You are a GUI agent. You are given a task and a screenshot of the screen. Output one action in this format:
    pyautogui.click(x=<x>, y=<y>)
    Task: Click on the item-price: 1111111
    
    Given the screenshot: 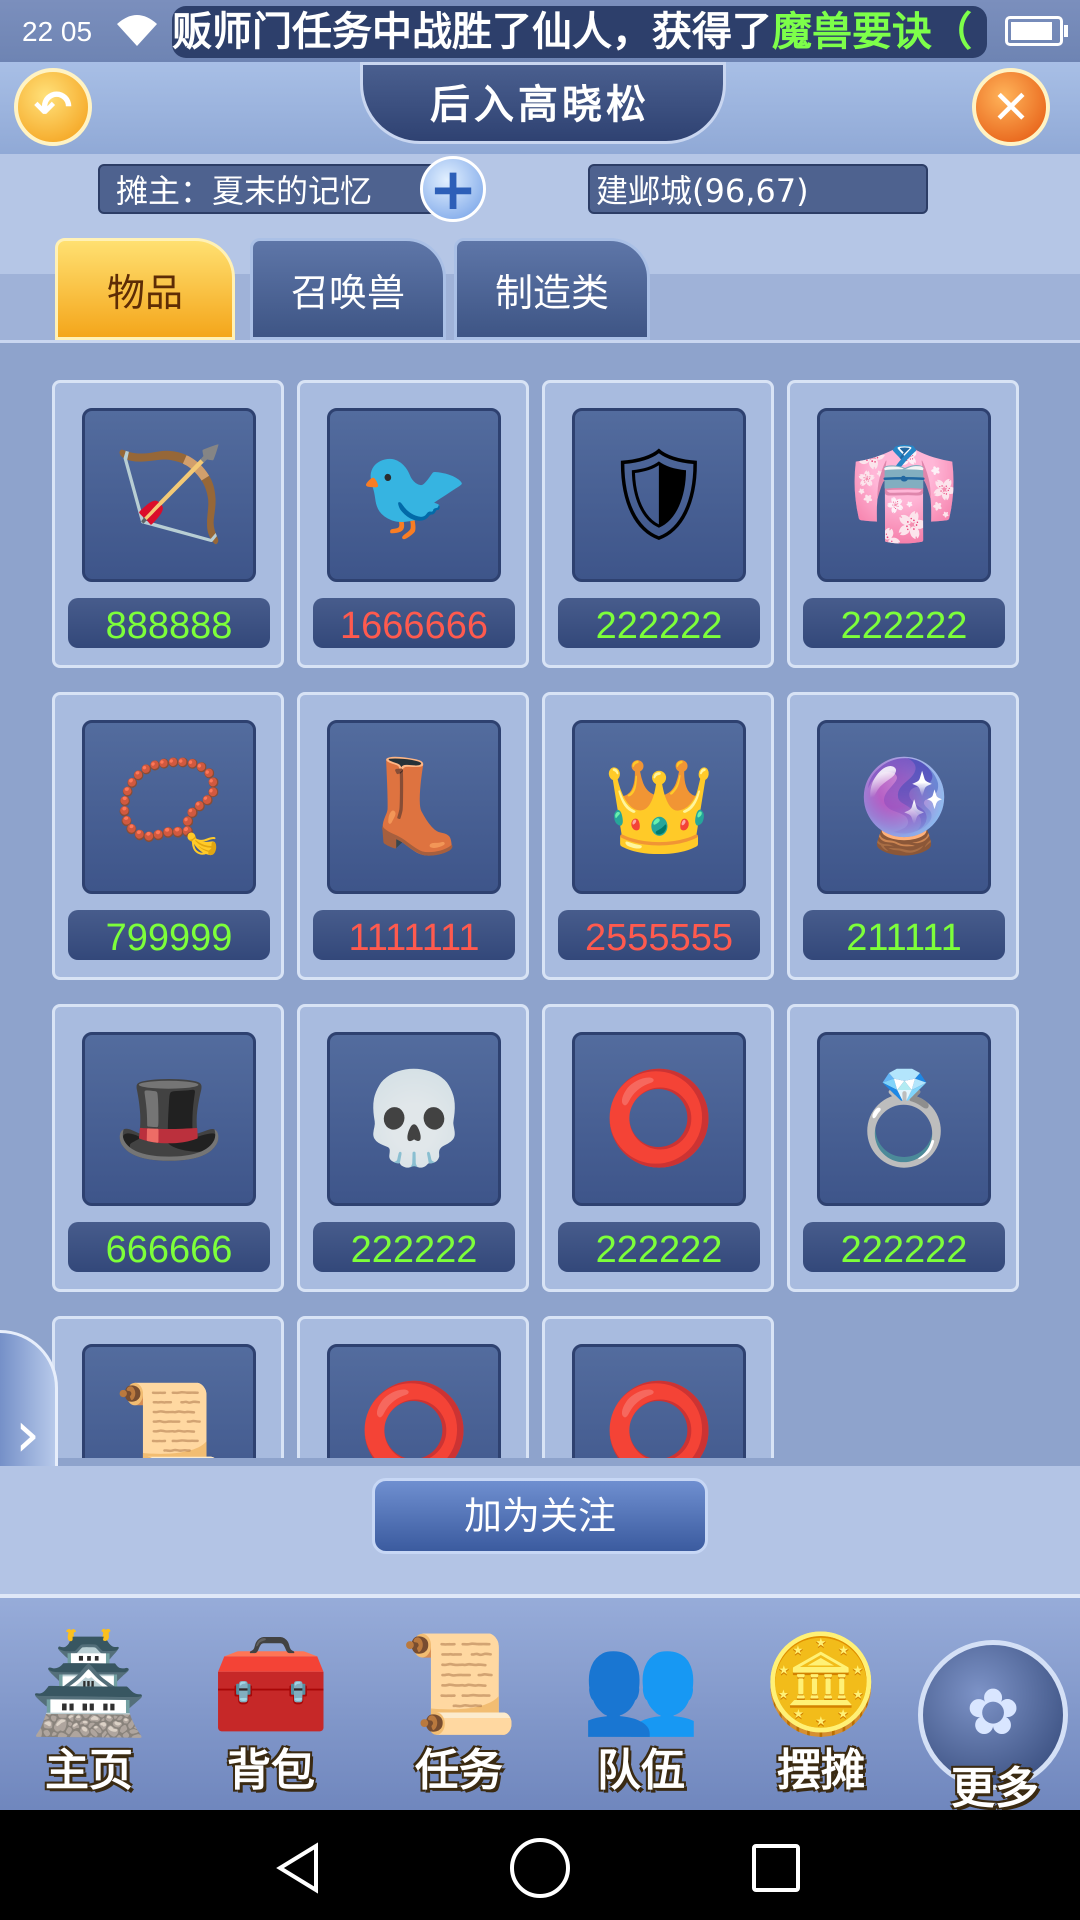 What is the action you would take?
    pyautogui.click(x=414, y=935)
    